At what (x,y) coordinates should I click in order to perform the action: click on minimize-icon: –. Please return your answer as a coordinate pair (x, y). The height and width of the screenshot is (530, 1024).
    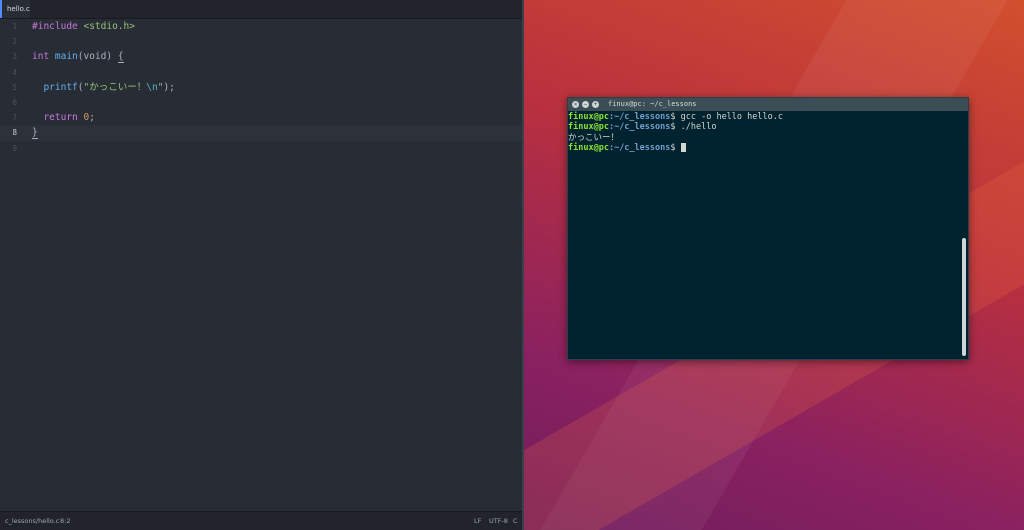
    Looking at the image, I should click on (585, 104).